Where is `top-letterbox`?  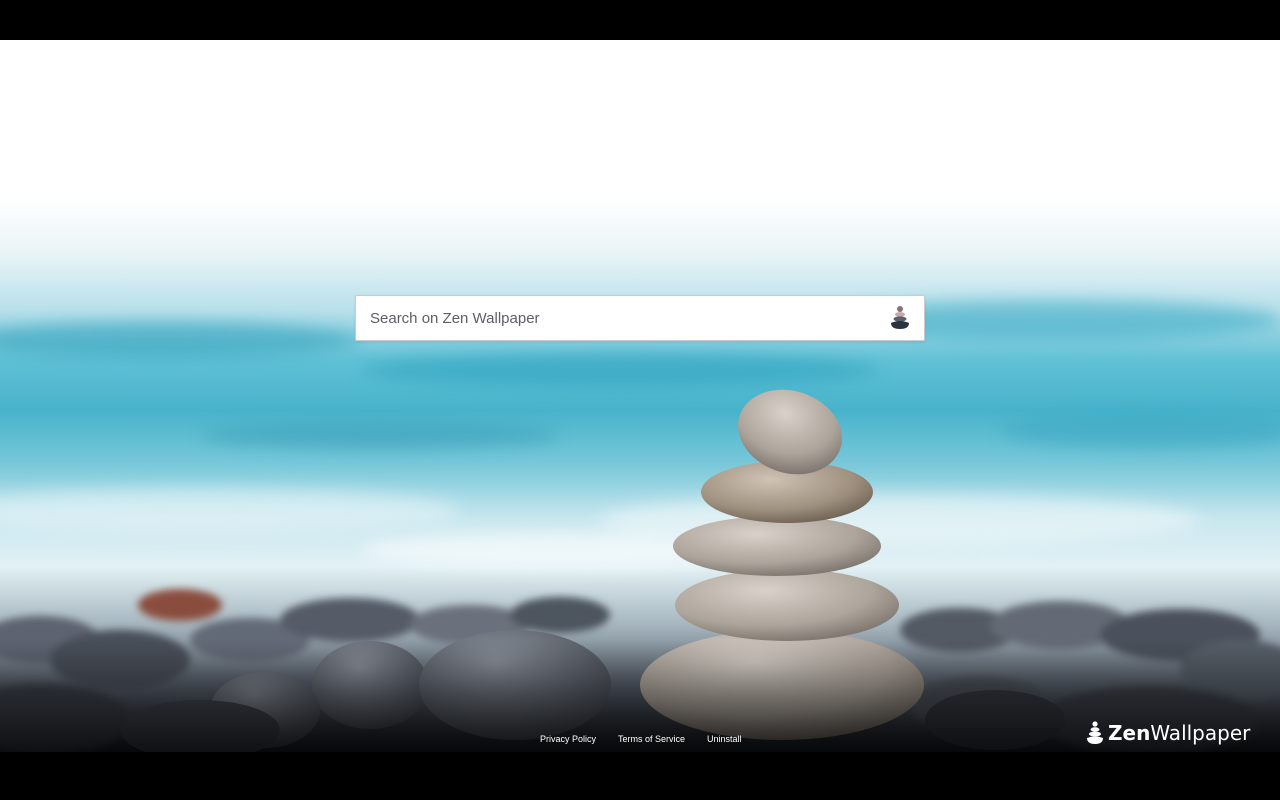 top-letterbox is located at coordinates (640, 20).